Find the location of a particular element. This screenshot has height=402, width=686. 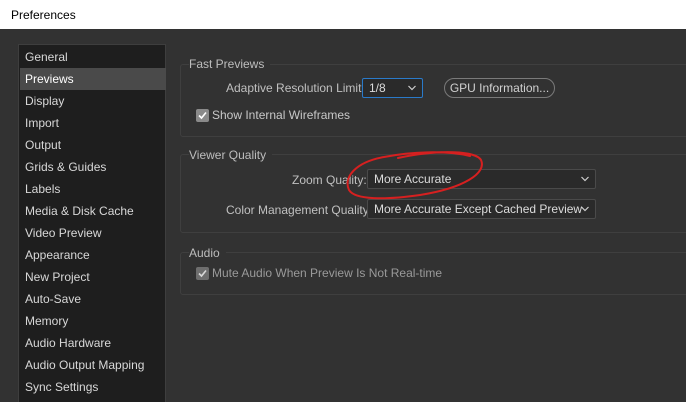

sidebar-item-memory: Memory is located at coordinates (93, 321).